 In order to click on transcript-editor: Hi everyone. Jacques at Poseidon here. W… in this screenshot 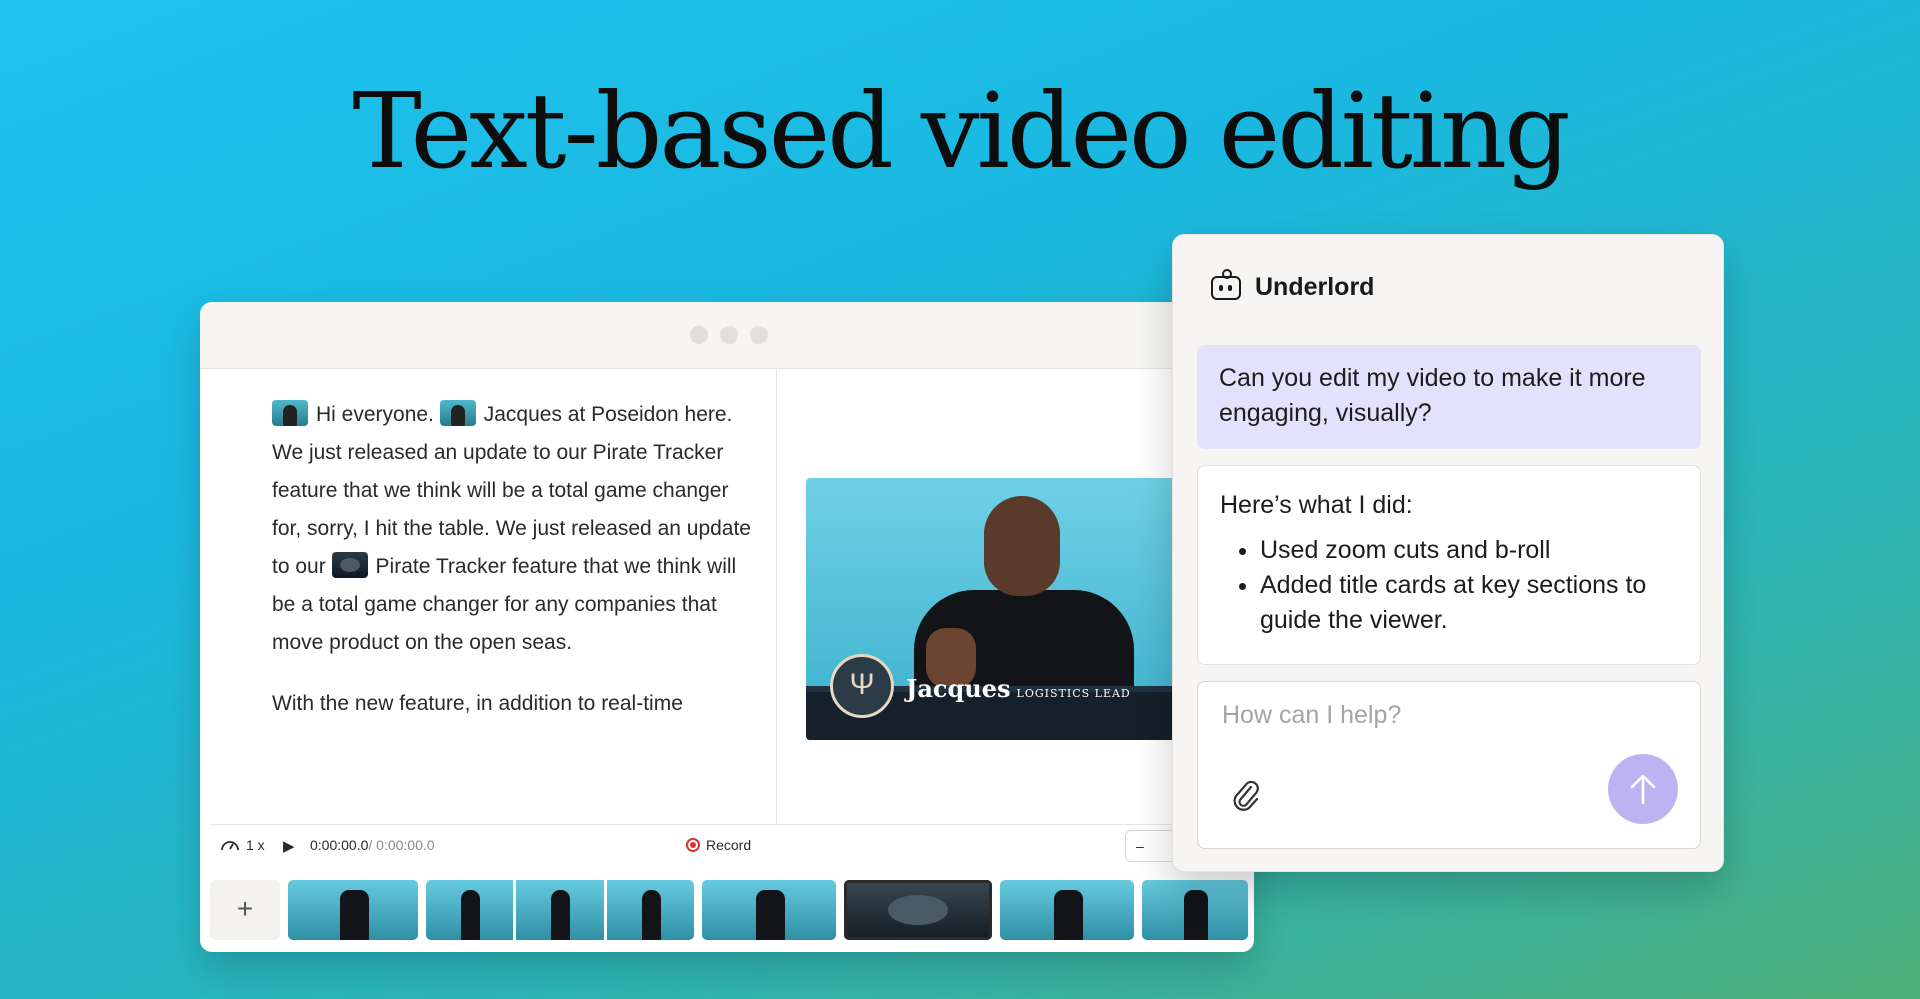, I will do `click(512, 559)`.